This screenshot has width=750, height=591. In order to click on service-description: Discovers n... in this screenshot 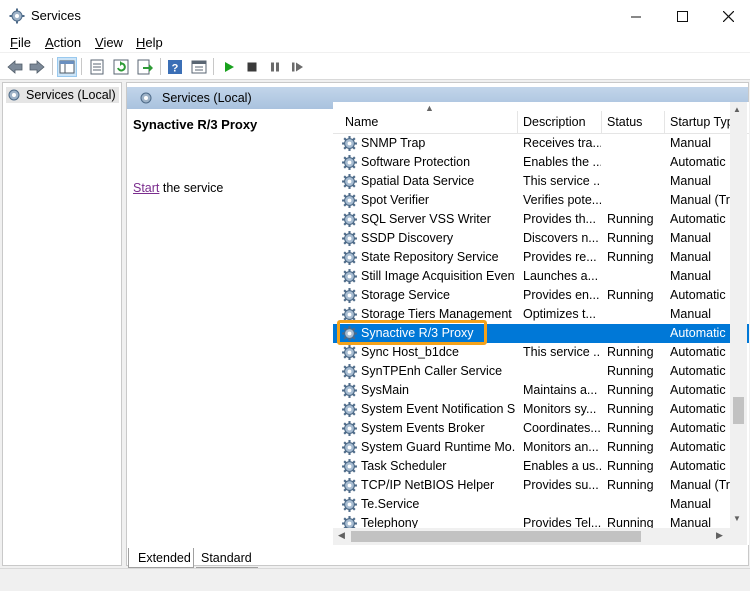, I will do `click(561, 238)`.